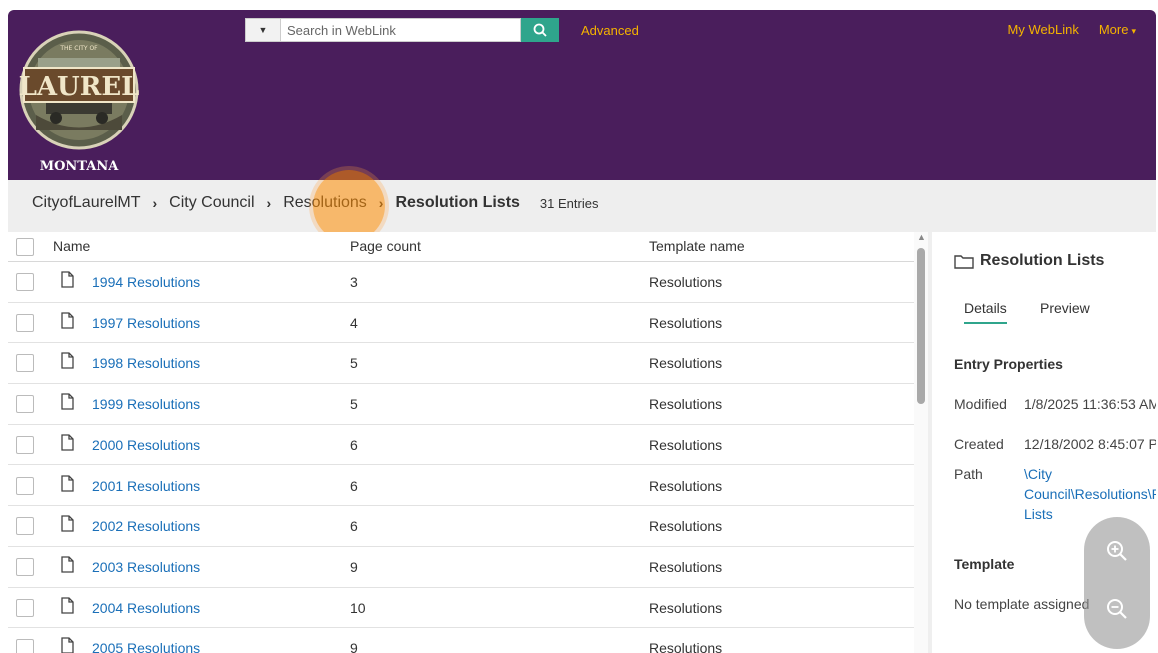 The image size is (1158, 653). Describe the element at coordinates (146, 567) in the screenshot. I see `entry-name-link: 2003 Resolutions` at that location.